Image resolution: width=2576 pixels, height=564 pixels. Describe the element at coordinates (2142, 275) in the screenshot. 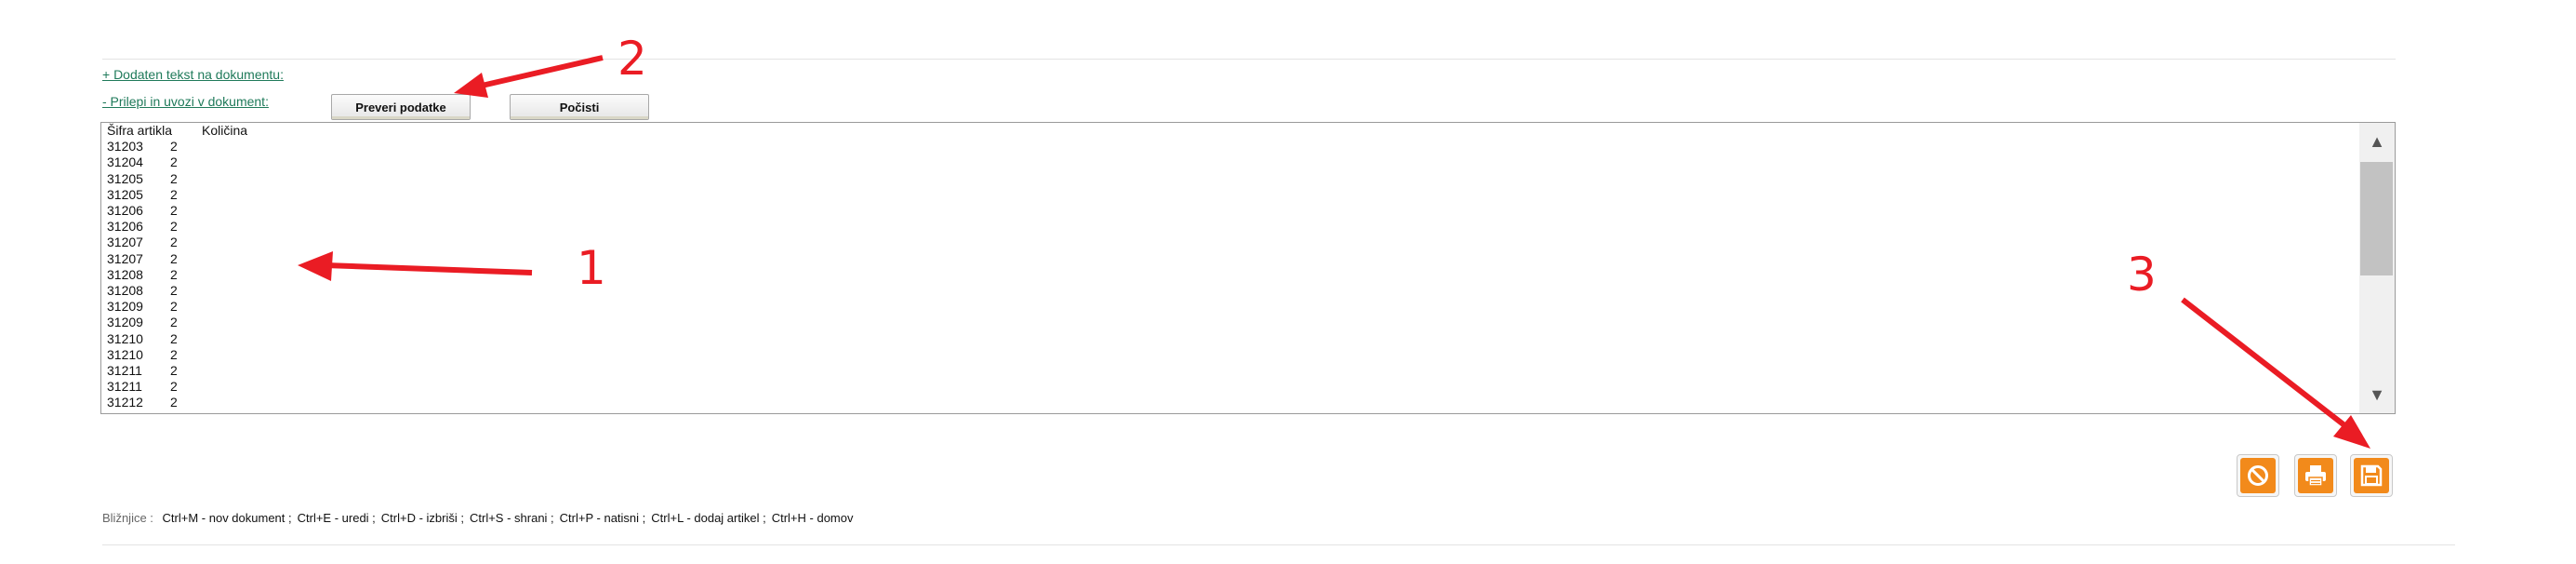

I see `annotation-number-3: 3` at that location.